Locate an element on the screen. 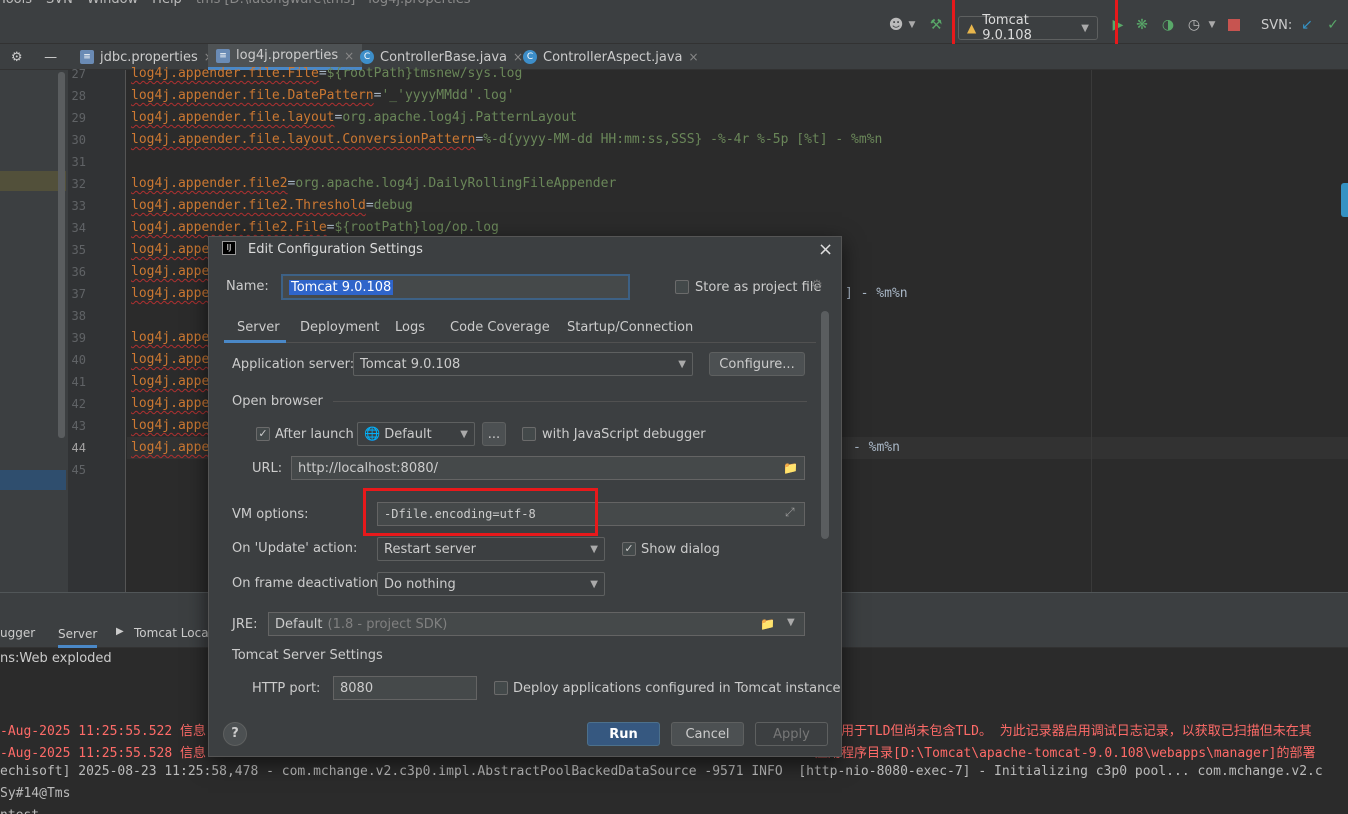 The height and width of the screenshot is (814, 1348). update-action-value: Restart server is located at coordinates (430, 549).